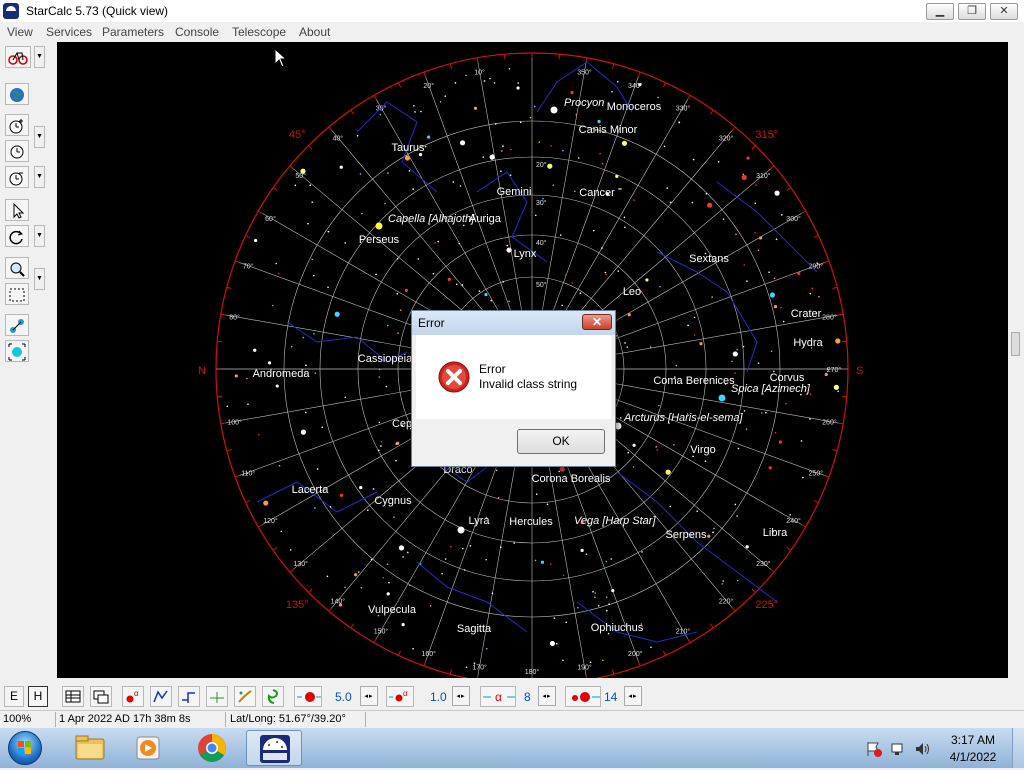  Describe the element at coordinates (308, 696) in the screenshot. I see `star-magnitude-button` at that location.